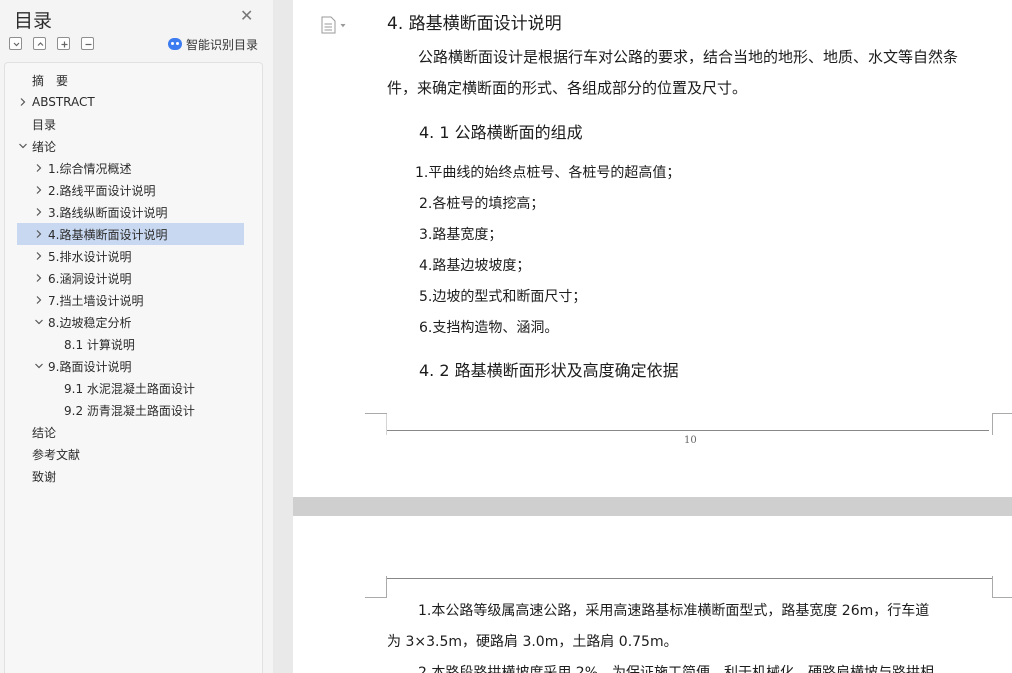  Describe the element at coordinates (133, 102) in the screenshot. I see `toc-item: ABSTRACT` at that location.